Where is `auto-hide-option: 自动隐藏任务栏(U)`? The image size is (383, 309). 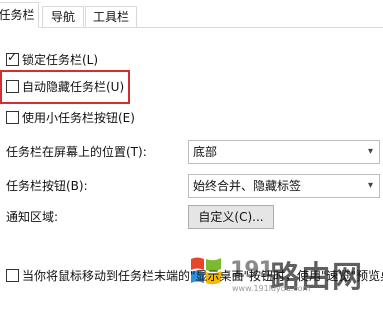 auto-hide-option: 自动隐藏任务栏(U) is located at coordinates (65, 87).